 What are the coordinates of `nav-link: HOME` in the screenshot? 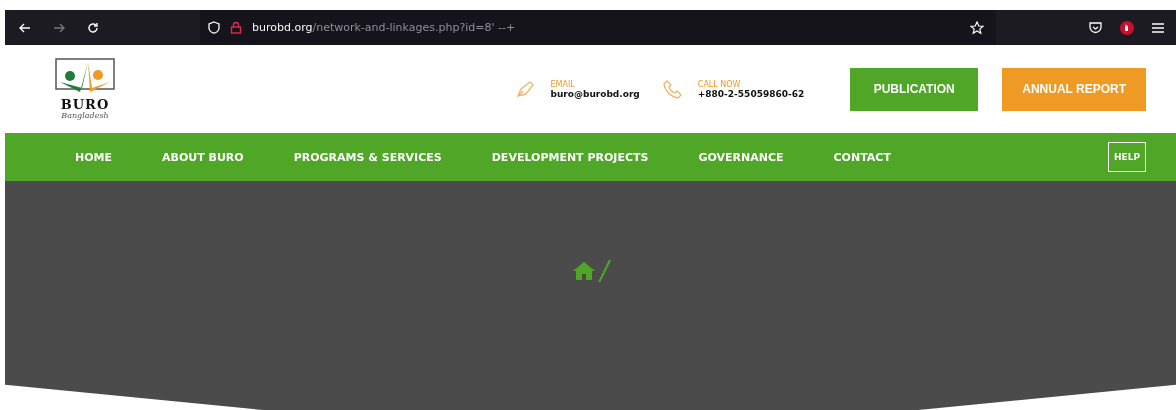 It's located at (94, 157).